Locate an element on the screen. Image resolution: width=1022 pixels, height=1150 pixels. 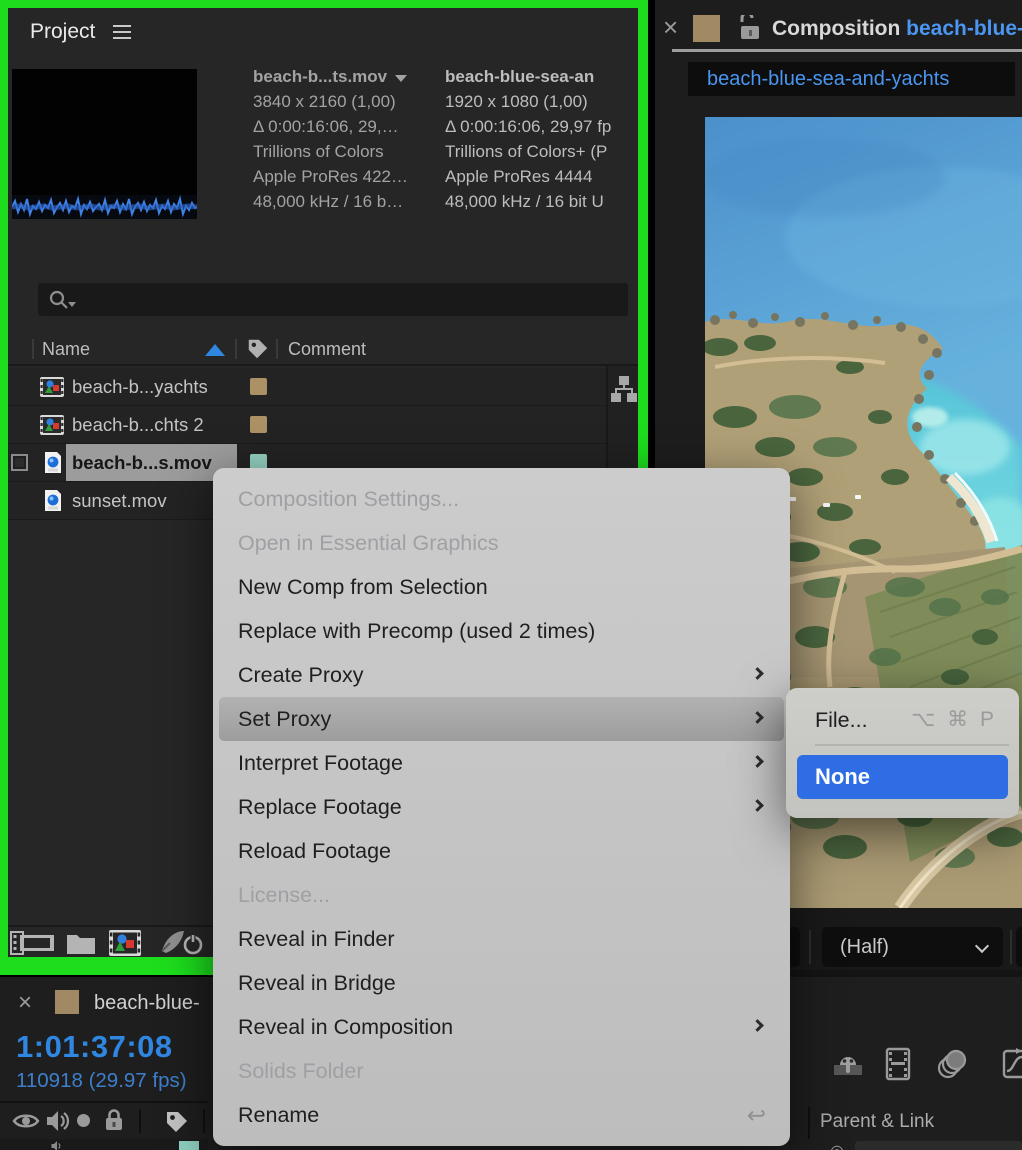
parent-link-header: Parent & Link is located at coordinates (877, 1121).